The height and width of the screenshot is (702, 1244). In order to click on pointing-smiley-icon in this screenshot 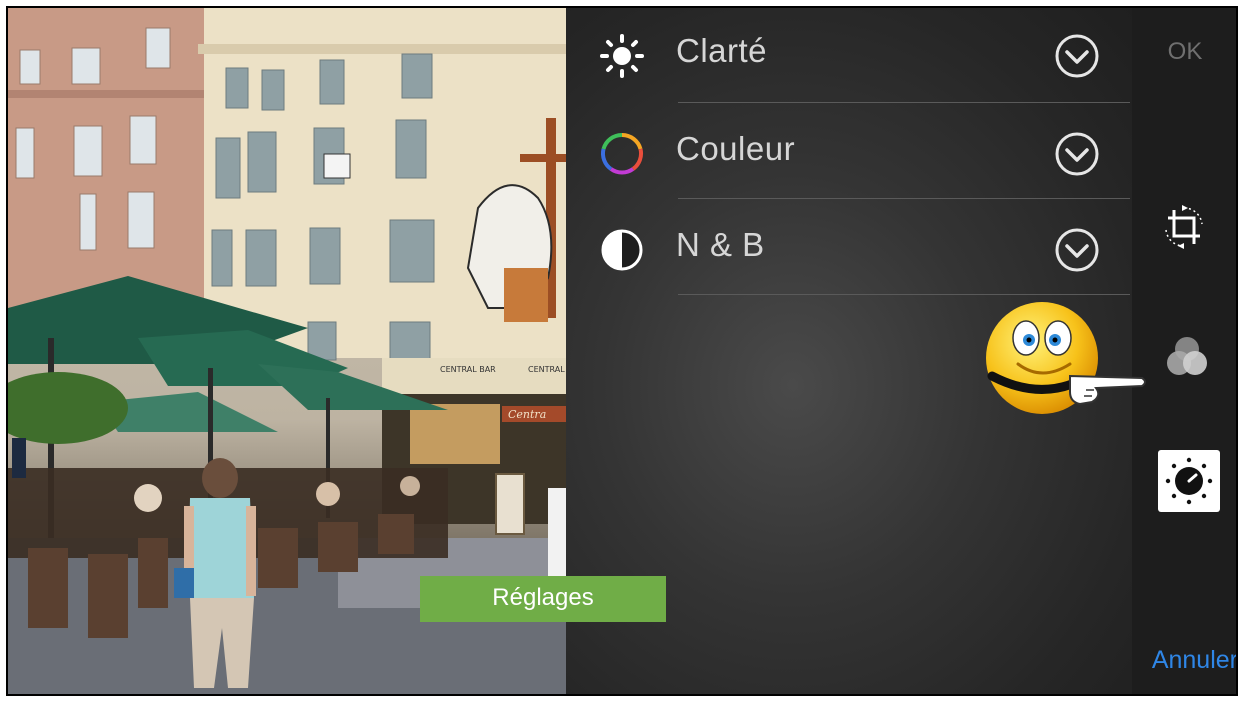, I will do `click(1066, 358)`.